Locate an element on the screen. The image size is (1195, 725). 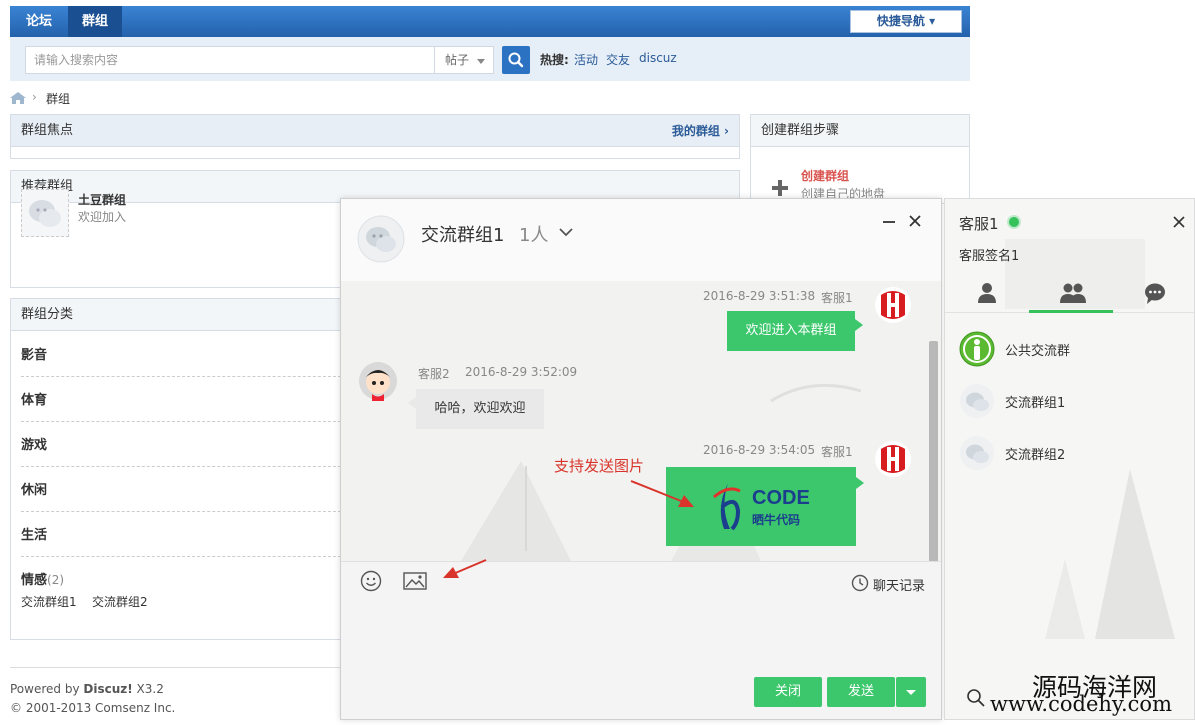
agent-signature: 客服签名1 is located at coordinates (989, 256).